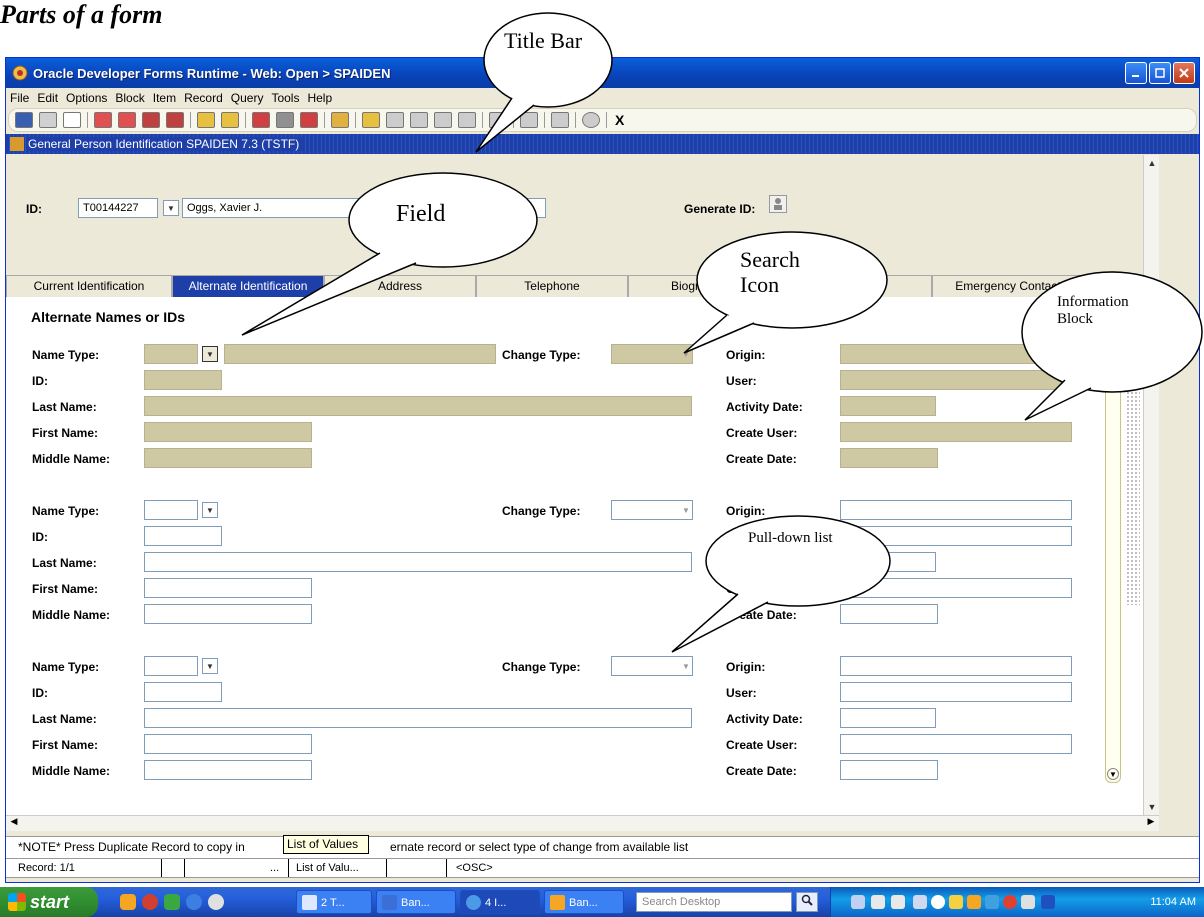 Image resolution: width=1204 pixels, height=917 pixels. What do you see at coordinates (1048, 902) in the screenshot?
I see `tray-media-icon` at bounding box center [1048, 902].